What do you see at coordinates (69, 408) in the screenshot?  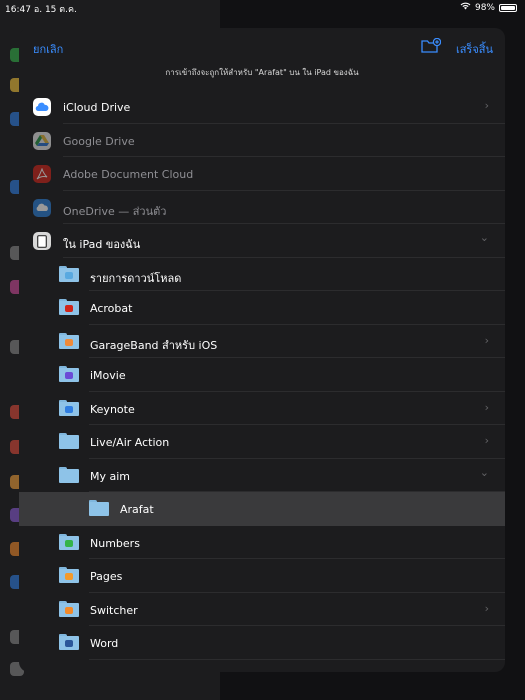 I see `keynote-folder-icon` at bounding box center [69, 408].